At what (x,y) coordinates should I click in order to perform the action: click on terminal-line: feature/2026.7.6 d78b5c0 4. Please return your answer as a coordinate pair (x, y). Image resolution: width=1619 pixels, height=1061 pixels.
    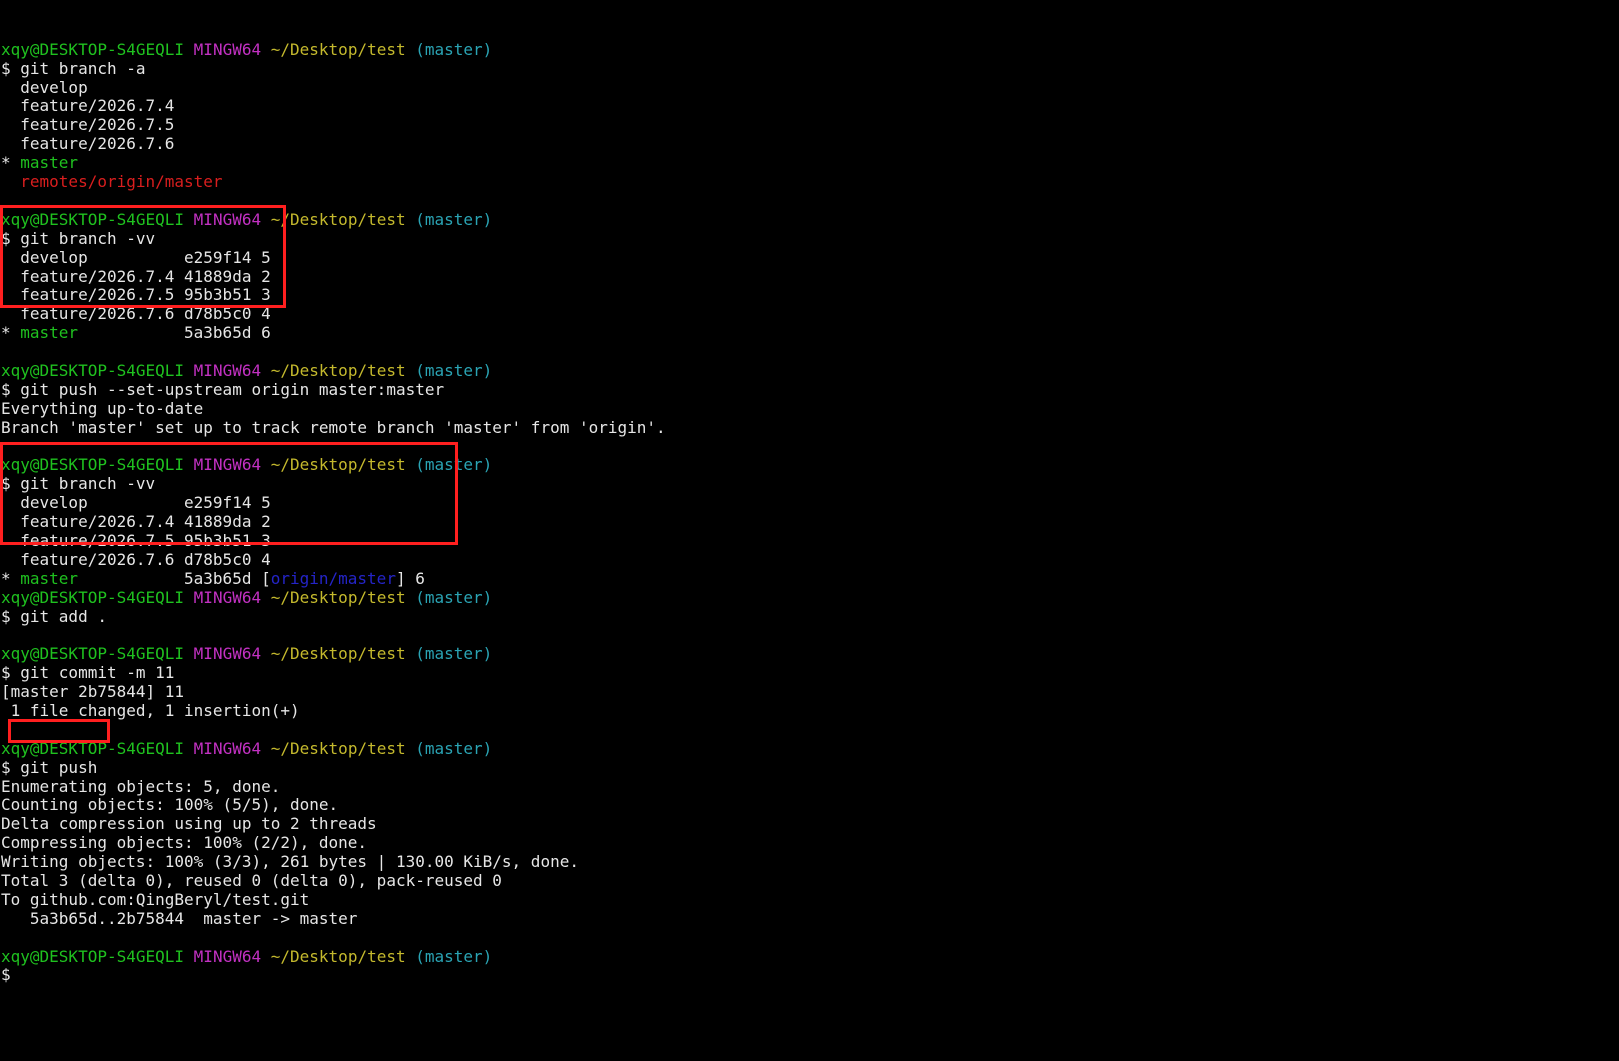
    Looking at the image, I should click on (810, 314).